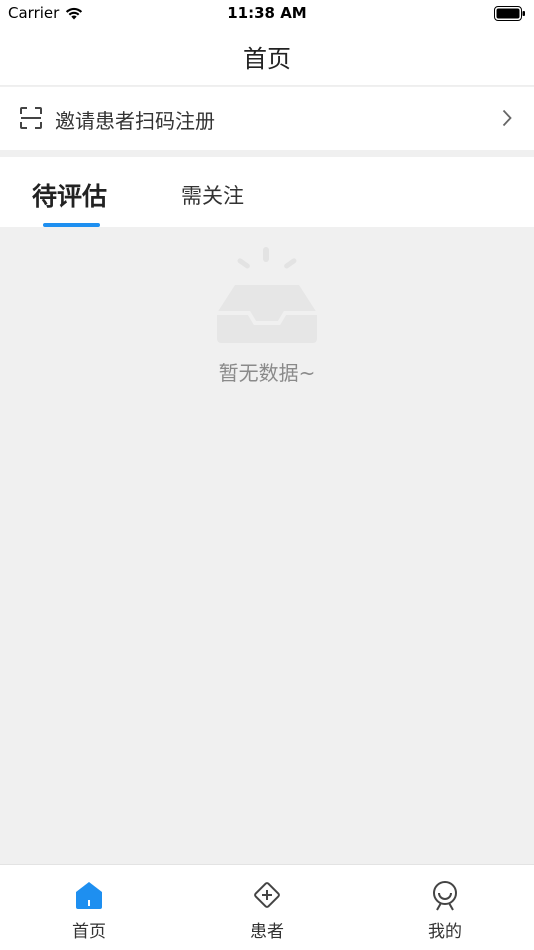  What do you see at coordinates (89, 932) in the screenshot?
I see `tabbar-label-home: 首页` at bounding box center [89, 932].